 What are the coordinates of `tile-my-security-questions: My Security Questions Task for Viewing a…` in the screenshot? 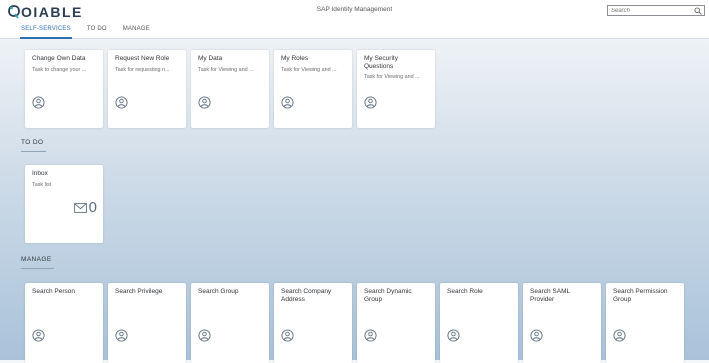 It's located at (396, 89).